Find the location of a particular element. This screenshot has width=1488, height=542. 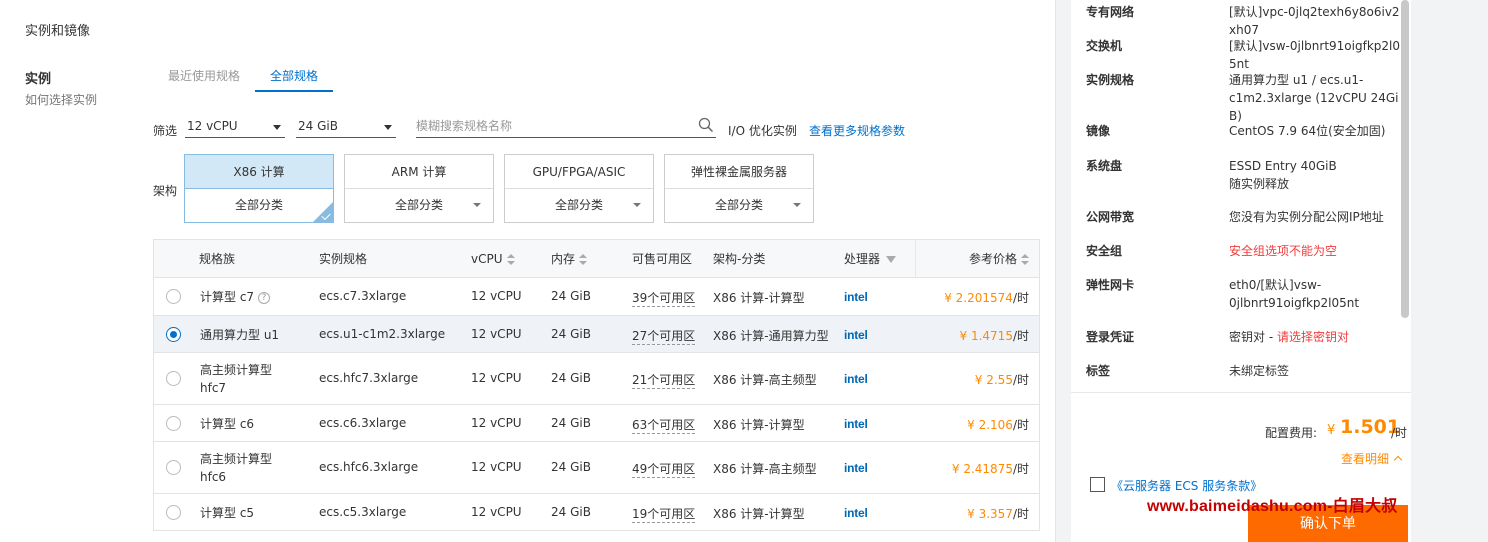

terms-checkbox is located at coordinates (1097, 484).